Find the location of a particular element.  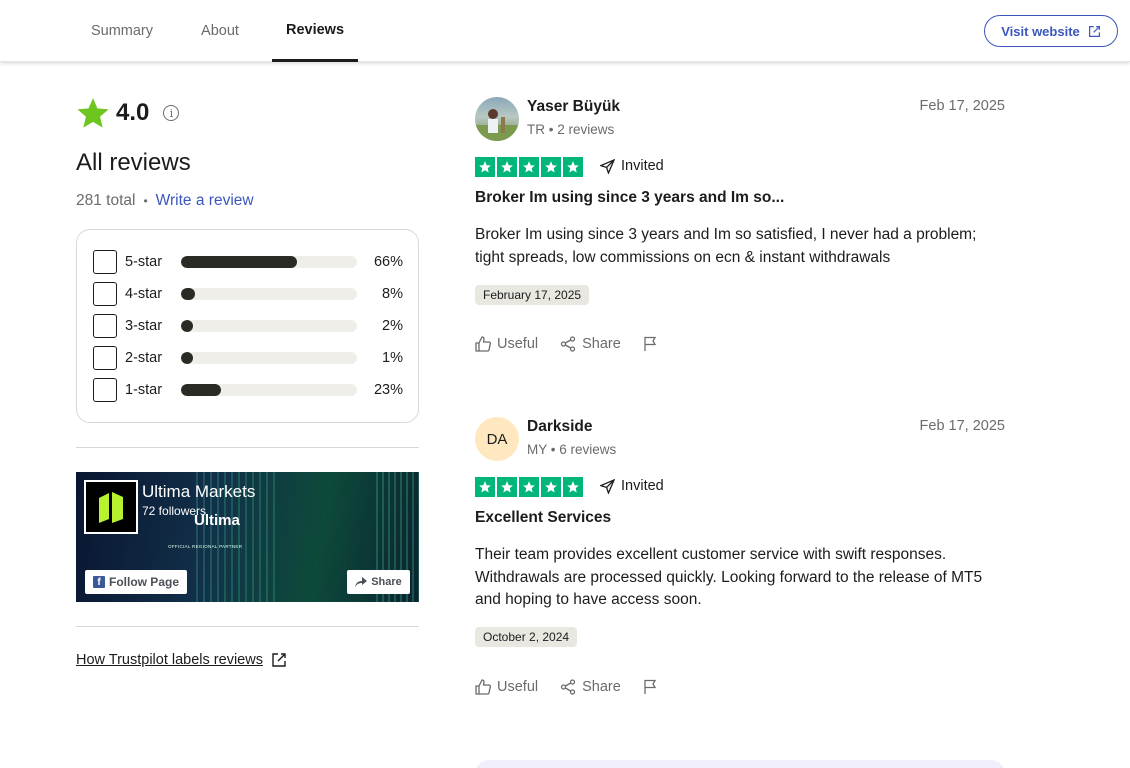

checkbox-5-star is located at coordinates (105, 262).